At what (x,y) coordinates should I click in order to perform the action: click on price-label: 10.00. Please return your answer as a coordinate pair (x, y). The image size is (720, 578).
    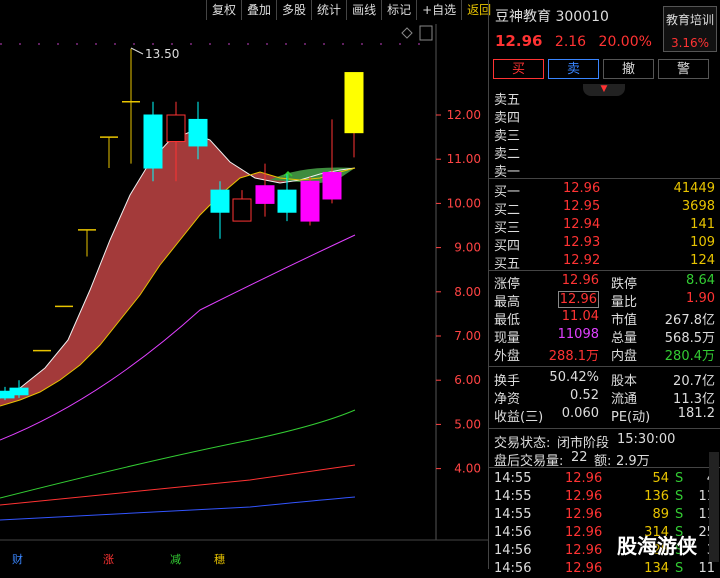
    Looking at the image, I should click on (464, 203).